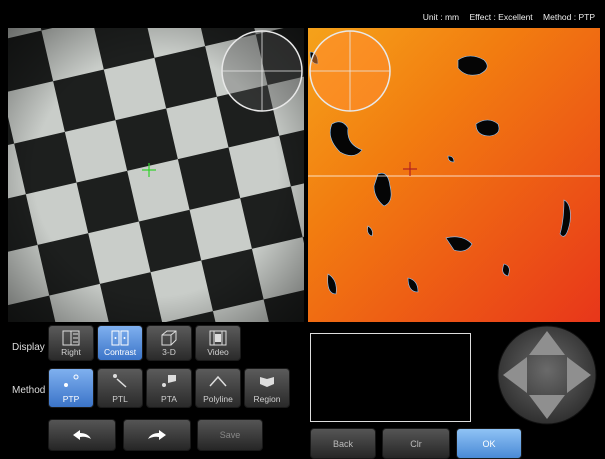  Describe the element at coordinates (230, 435) in the screenshot. I see `save-button: Save` at that location.